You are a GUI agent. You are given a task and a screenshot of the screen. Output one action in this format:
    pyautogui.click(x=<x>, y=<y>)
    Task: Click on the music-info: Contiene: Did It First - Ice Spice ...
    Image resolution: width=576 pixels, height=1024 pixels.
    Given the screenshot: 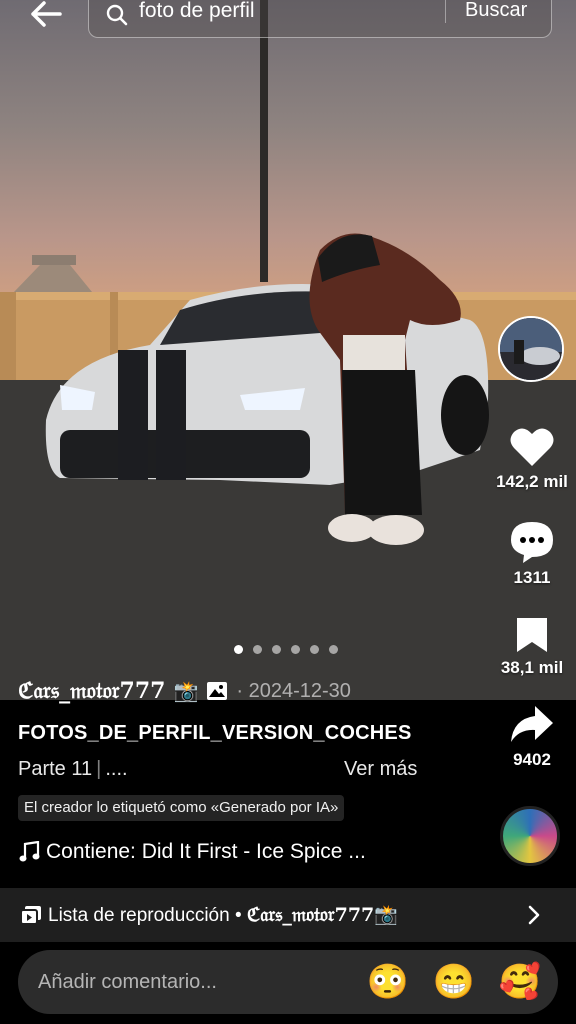 What is the action you would take?
    pyautogui.click(x=192, y=852)
    